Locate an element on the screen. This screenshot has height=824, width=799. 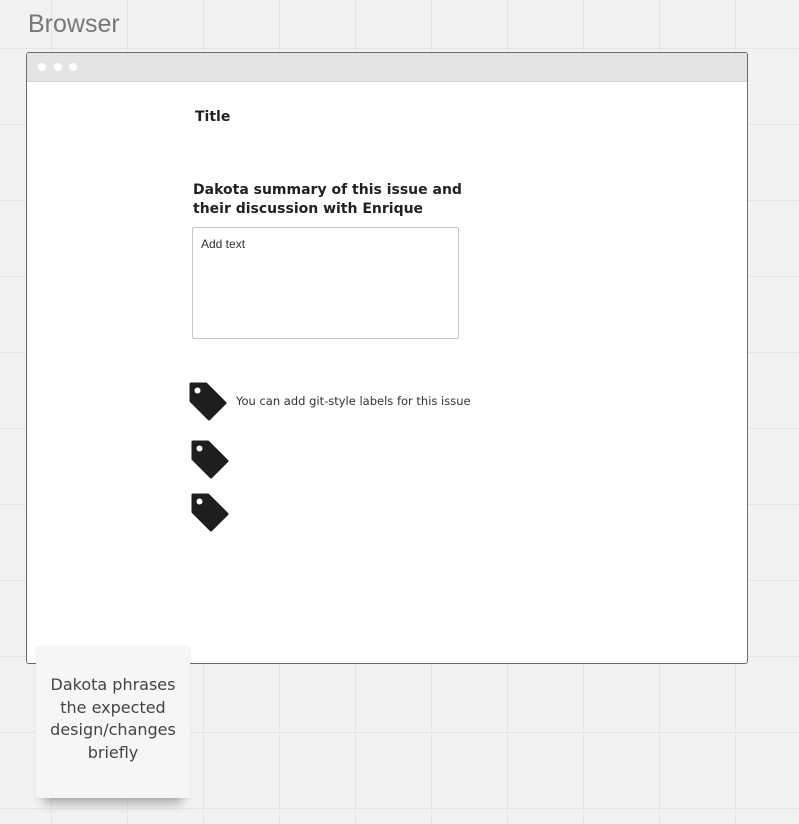
summary-text-input: Add text is located at coordinates (325, 283).